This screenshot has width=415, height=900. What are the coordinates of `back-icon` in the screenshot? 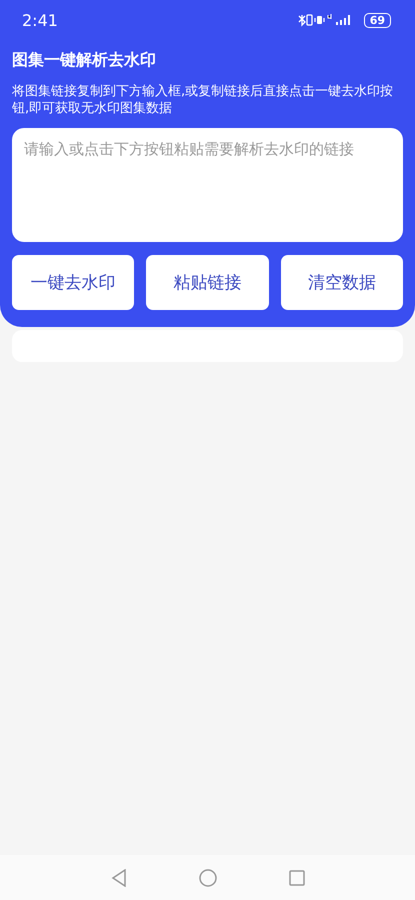 It's located at (118, 877).